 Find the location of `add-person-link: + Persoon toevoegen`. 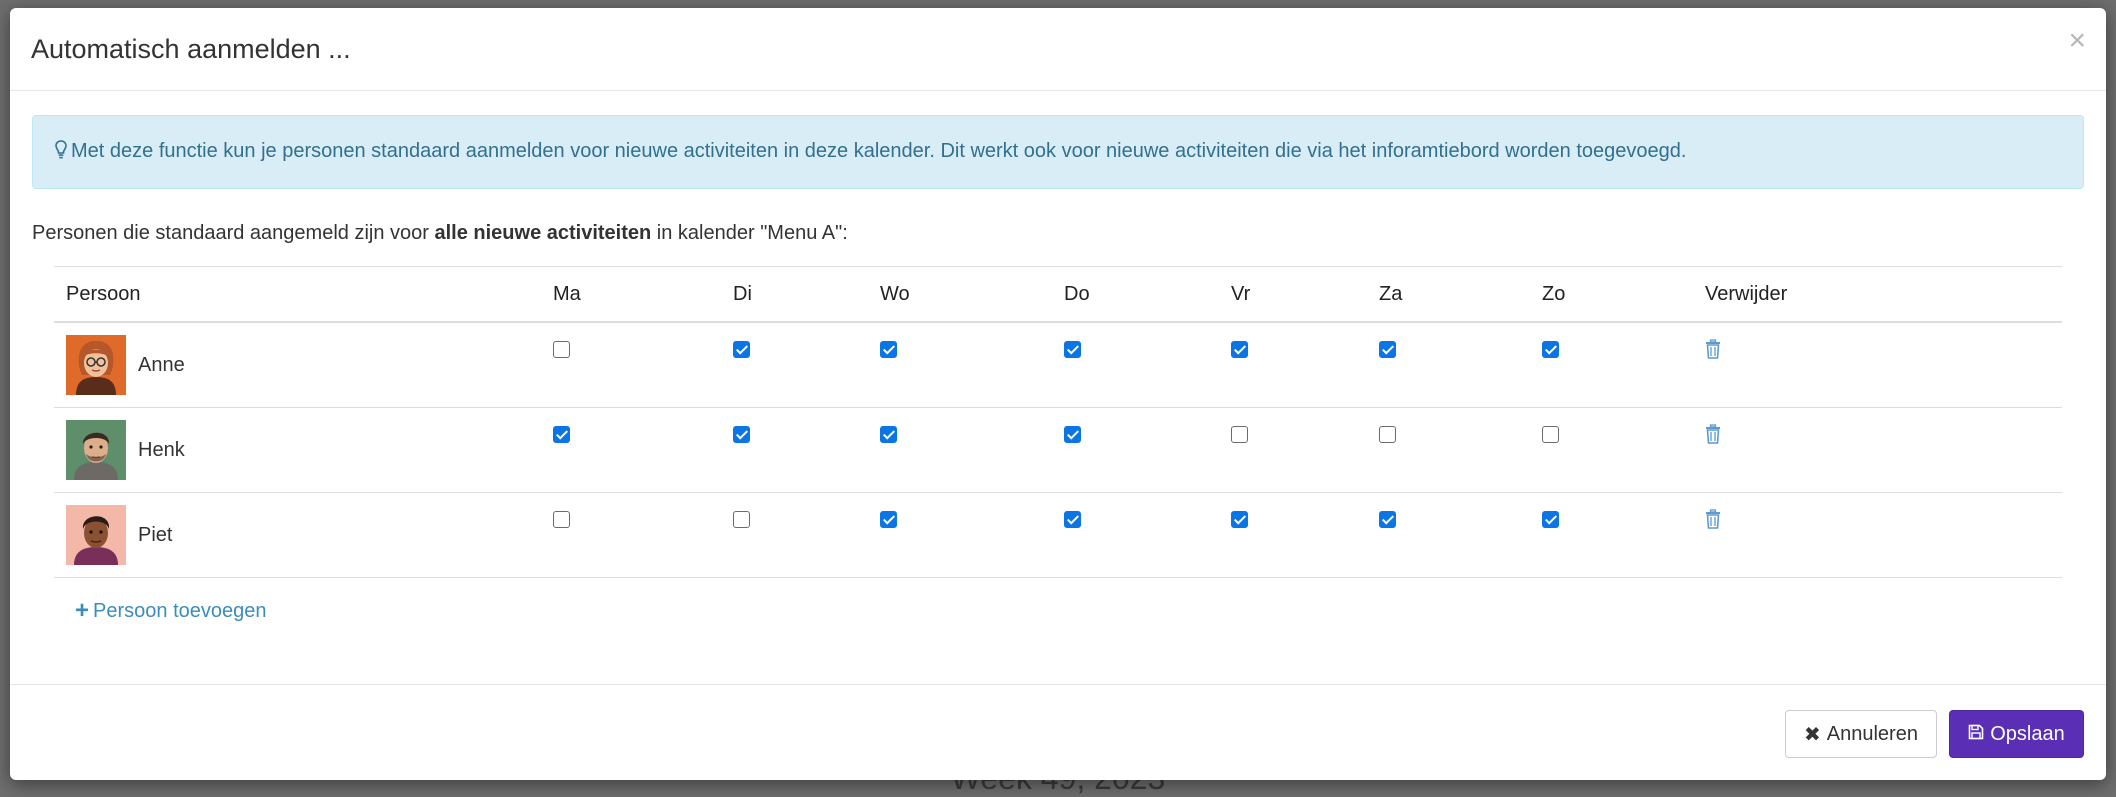

add-person-link: + Persoon toevoegen is located at coordinates (170, 611).